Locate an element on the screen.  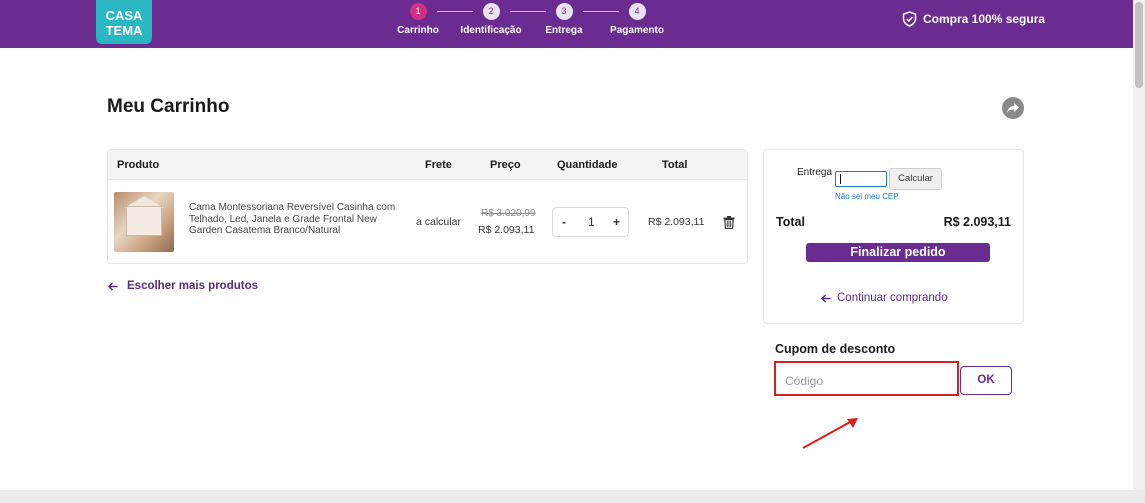
checkout-button: Finalizar pedido is located at coordinates (898, 252).